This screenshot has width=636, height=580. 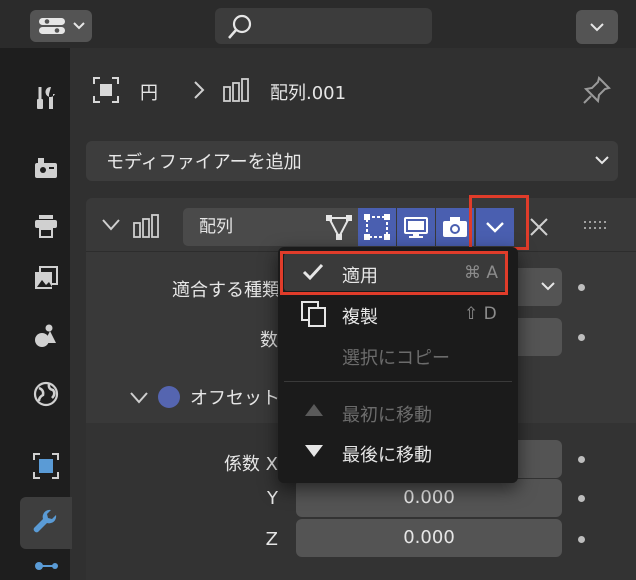 I want to click on triangle-down-icon, so click(x=314, y=451).